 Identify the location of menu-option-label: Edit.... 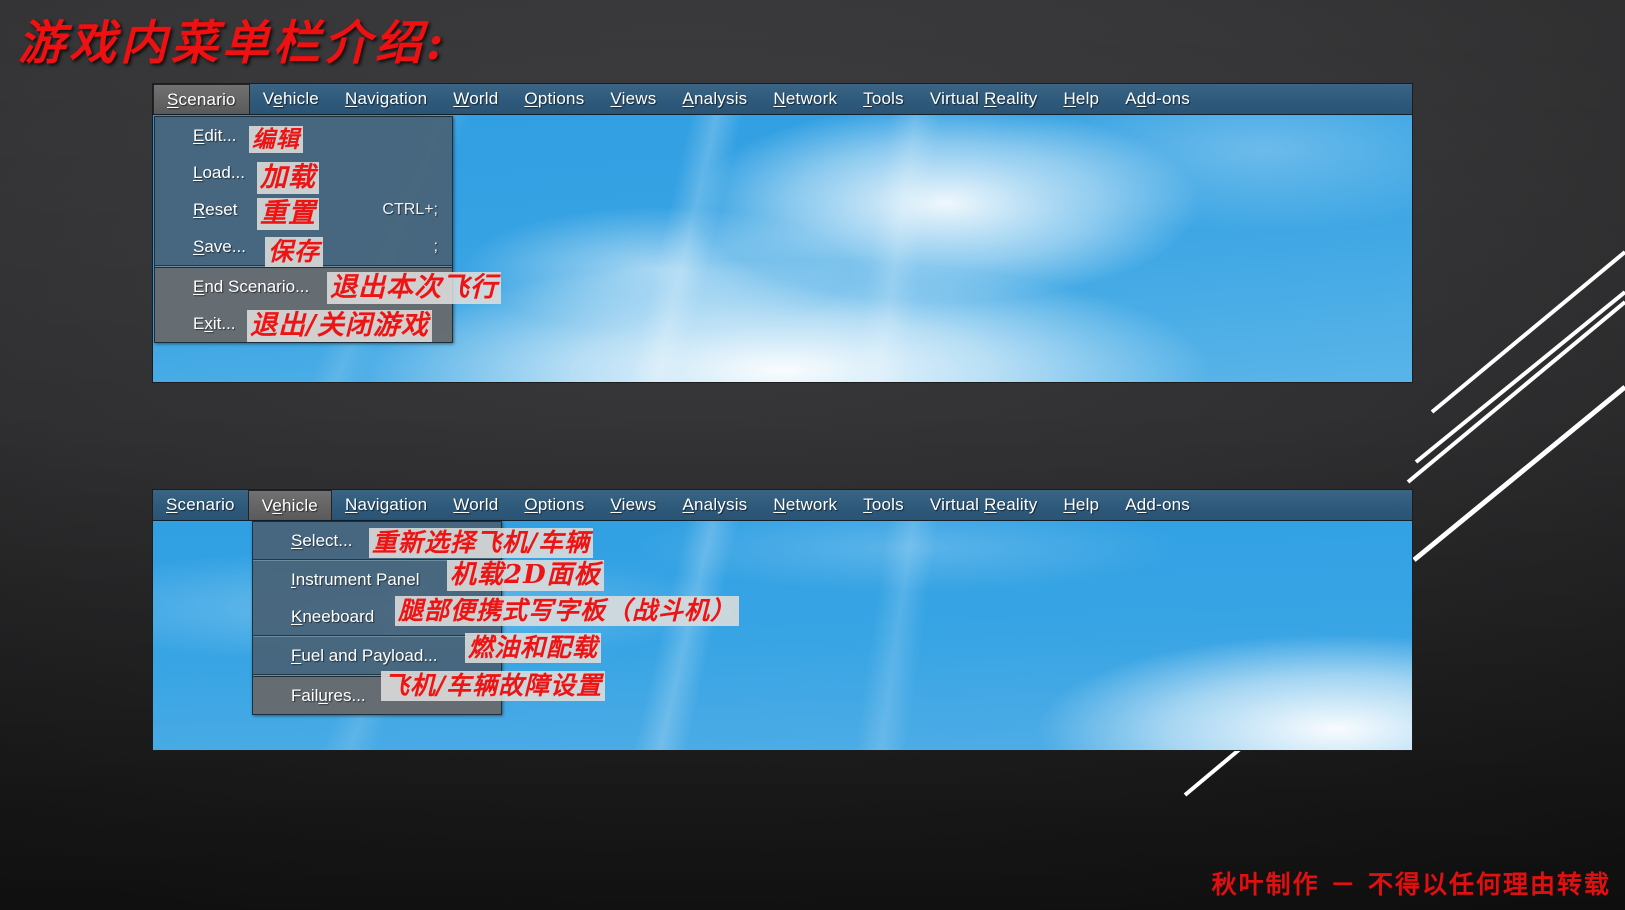
(215, 135).